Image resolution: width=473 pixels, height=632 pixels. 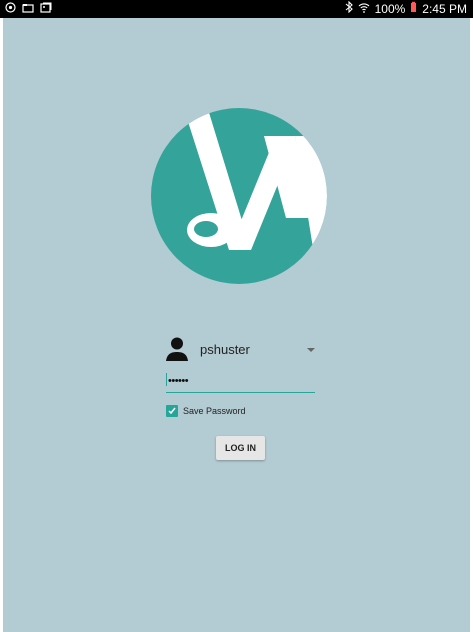 I want to click on notification-icon, so click(x=10, y=9).